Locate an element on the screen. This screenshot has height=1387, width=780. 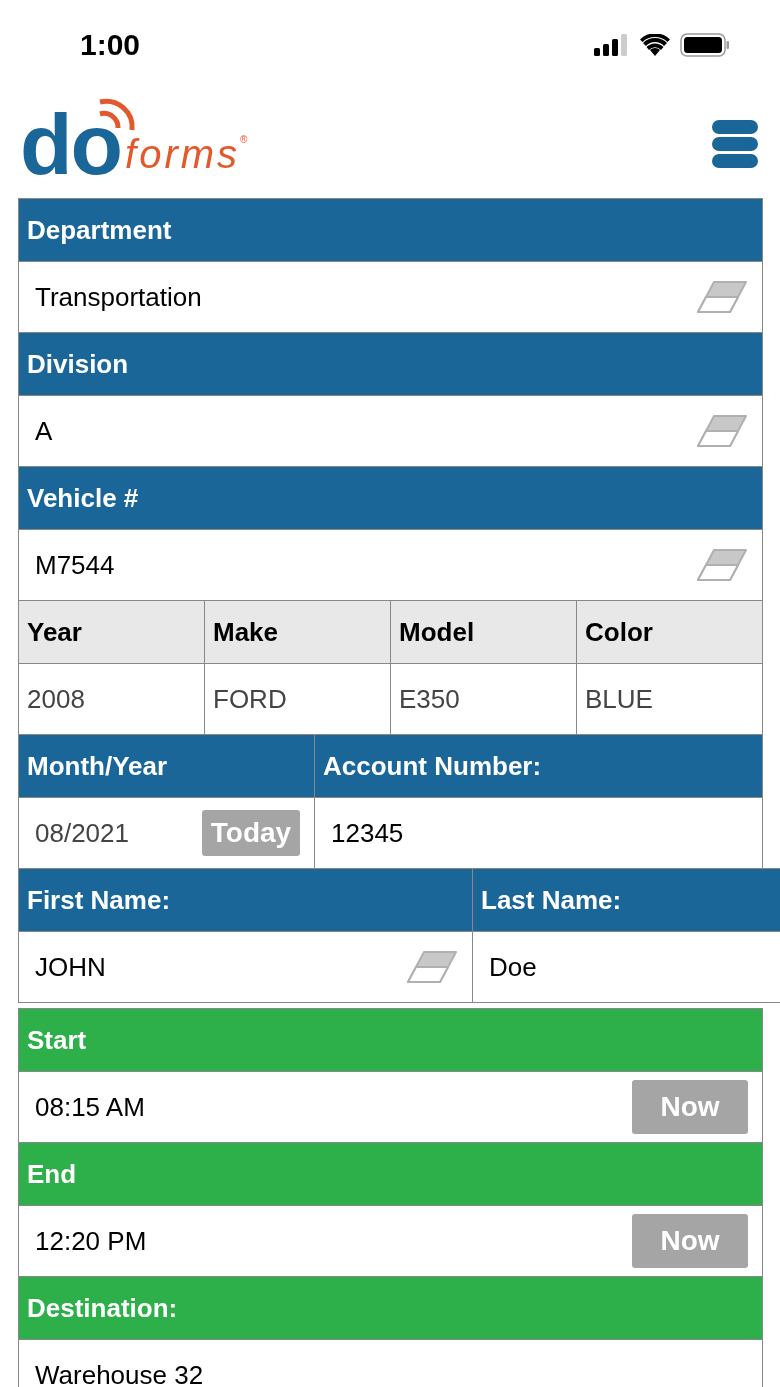
section-header: Vehicle # is located at coordinates (390, 498).